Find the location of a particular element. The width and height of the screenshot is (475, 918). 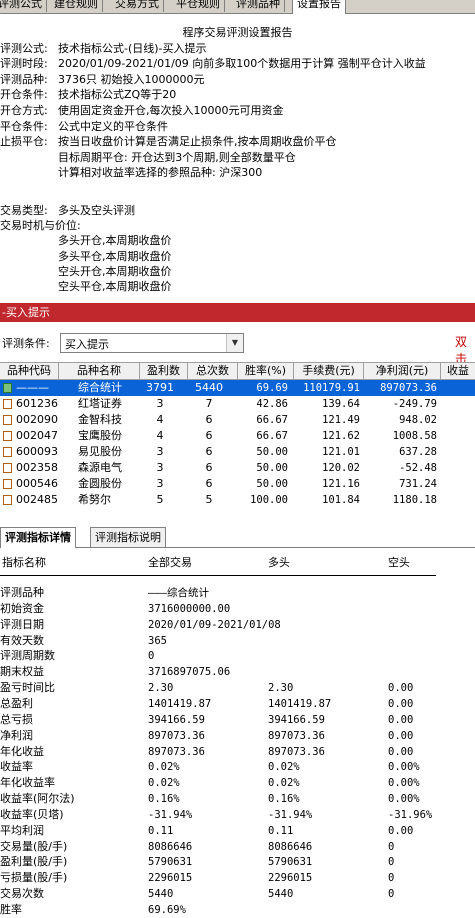

detail-metric-name: 净利润 is located at coordinates (16, 735).